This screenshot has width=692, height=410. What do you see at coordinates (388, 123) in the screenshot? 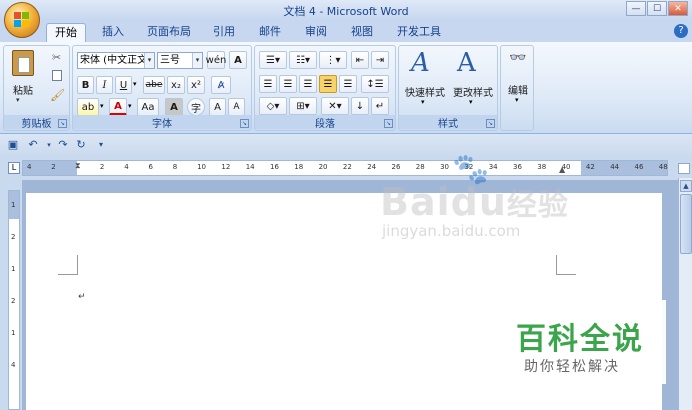
I see `paragraph-launcher-icon: ↘` at bounding box center [388, 123].